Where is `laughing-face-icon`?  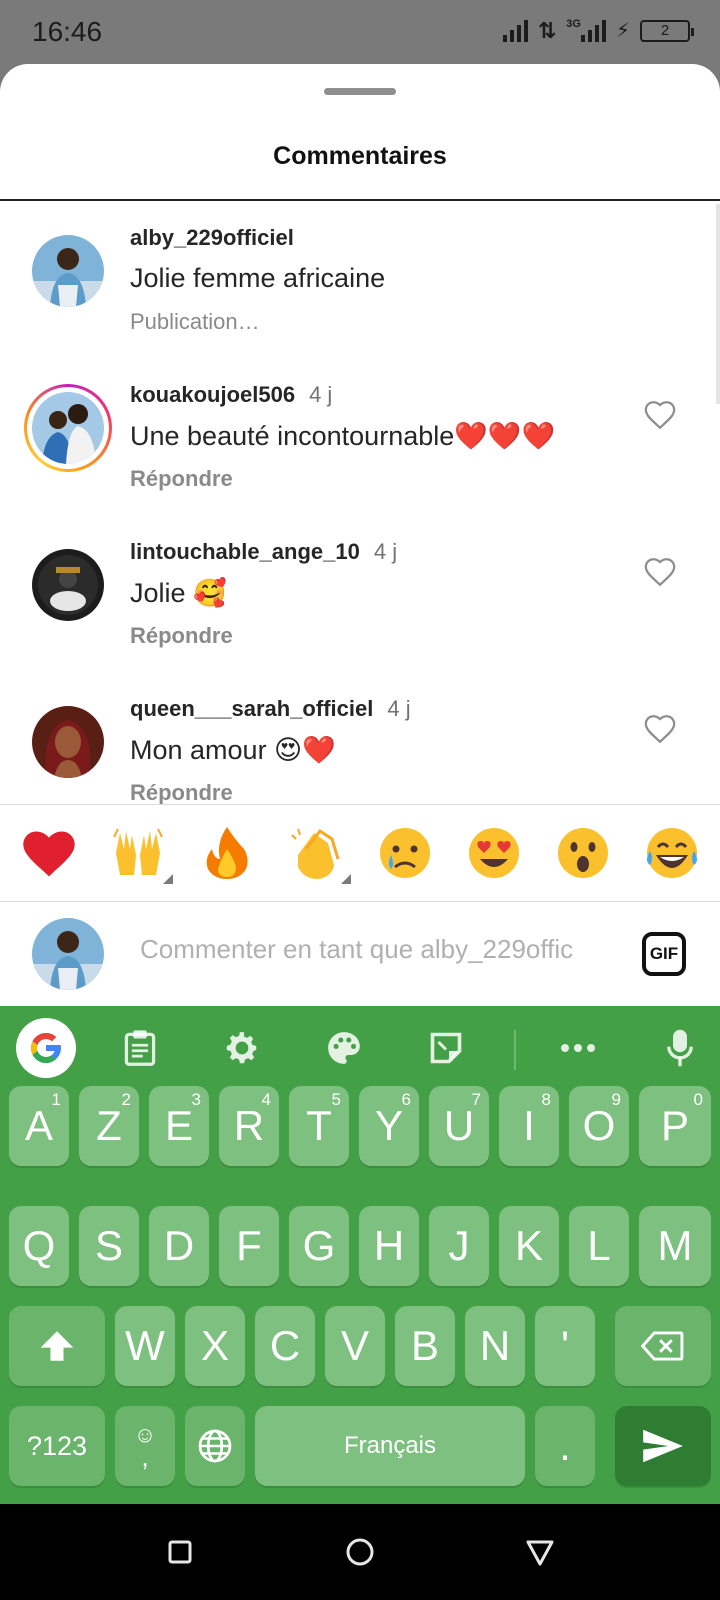
laughing-face-icon is located at coordinates (671, 853).